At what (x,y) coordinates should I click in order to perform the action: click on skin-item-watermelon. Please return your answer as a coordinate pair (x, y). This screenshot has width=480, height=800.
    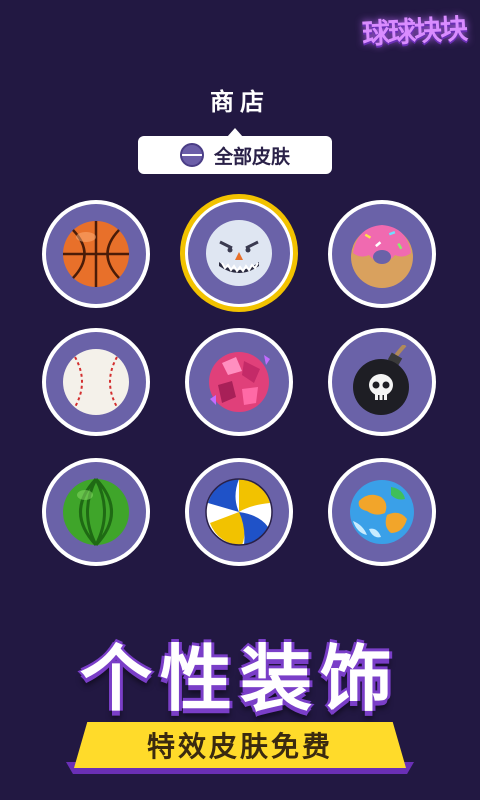
    Looking at the image, I should click on (96, 512).